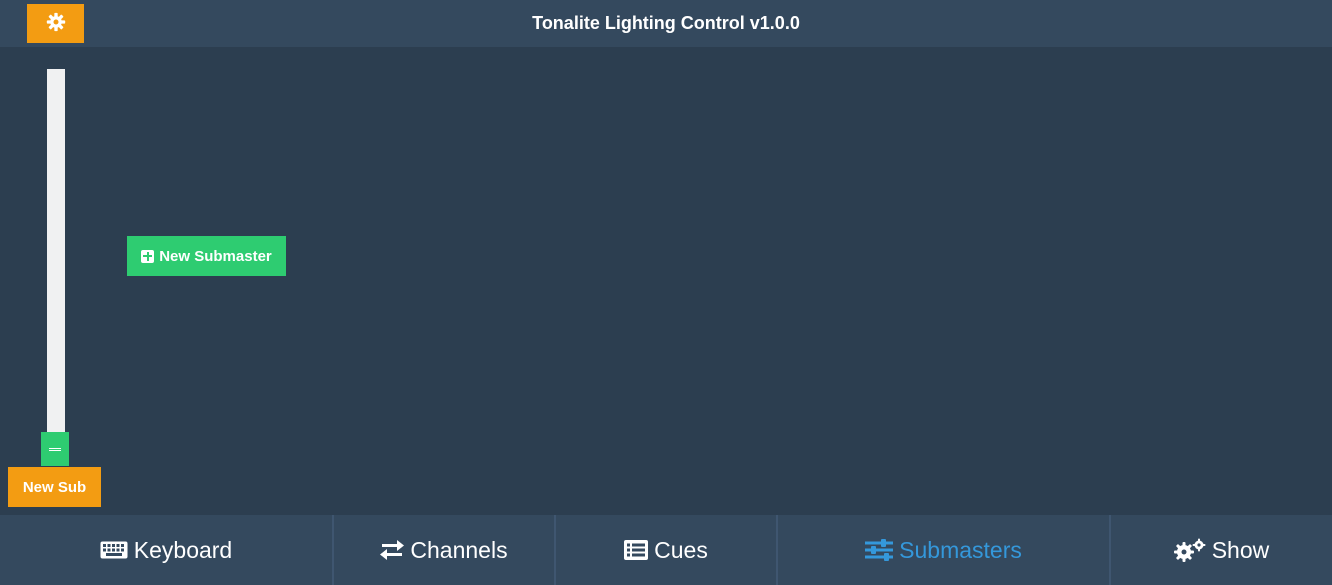  What do you see at coordinates (114, 550) in the screenshot?
I see `keyboard-icon` at bounding box center [114, 550].